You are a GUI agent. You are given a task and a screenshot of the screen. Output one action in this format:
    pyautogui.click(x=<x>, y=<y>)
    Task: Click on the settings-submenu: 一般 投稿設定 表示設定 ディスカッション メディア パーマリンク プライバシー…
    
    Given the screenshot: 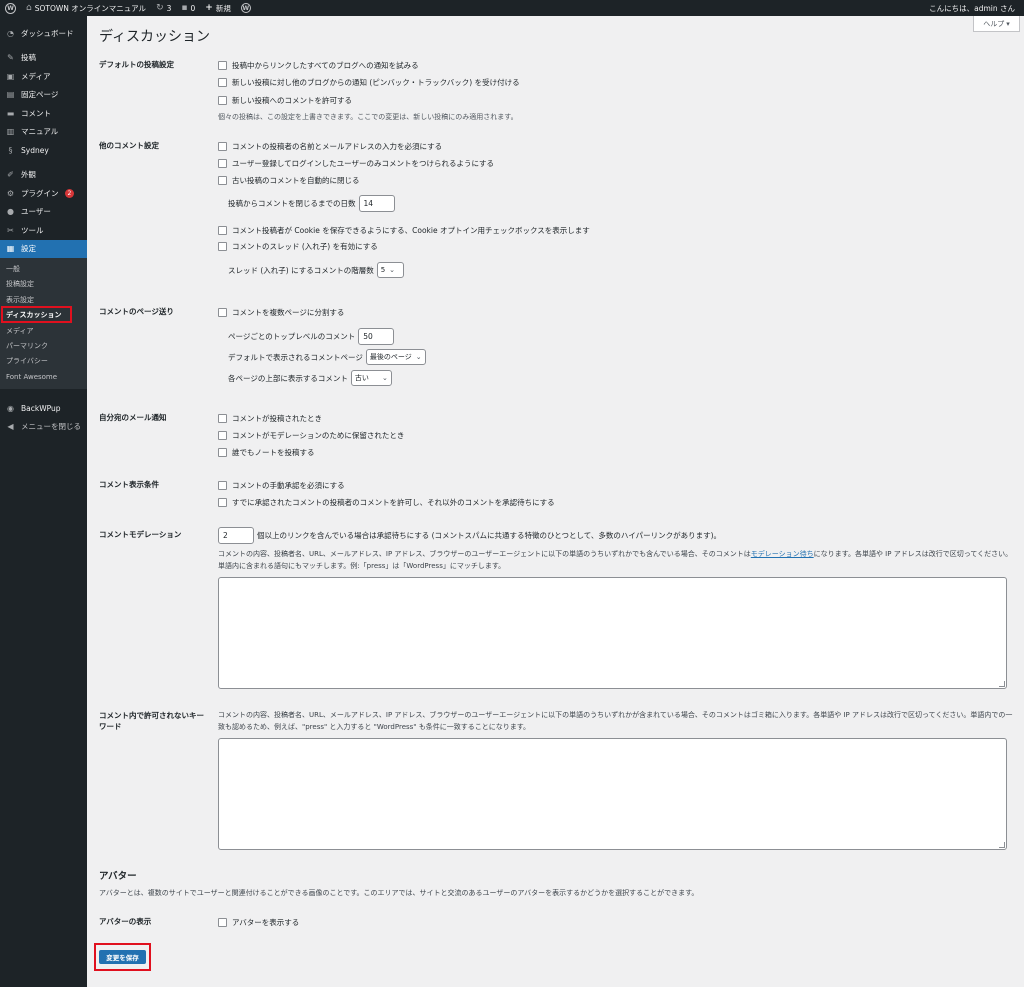 What is the action you would take?
    pyautogui.click(x=43, y=324)
    